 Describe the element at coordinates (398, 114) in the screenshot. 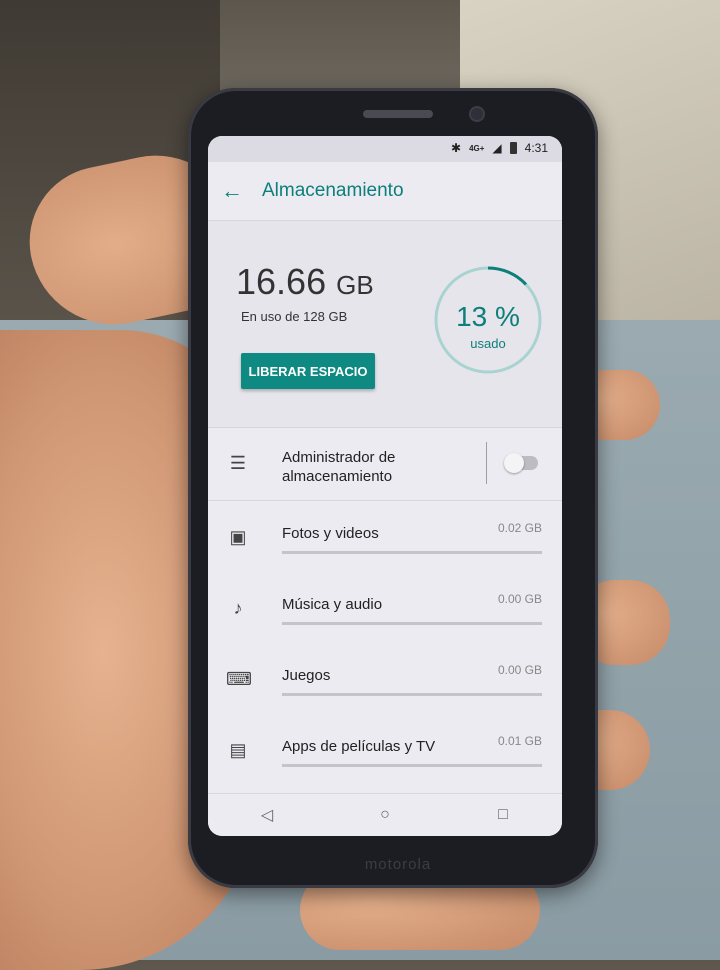

I see `earpiece-speaker` at that location.